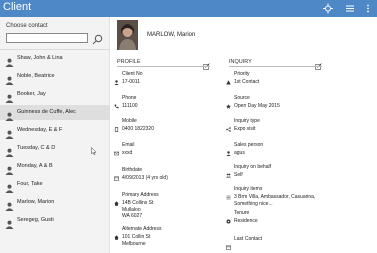  I want to click on contact-name: MARLOW, Marion, so click(171, 35).